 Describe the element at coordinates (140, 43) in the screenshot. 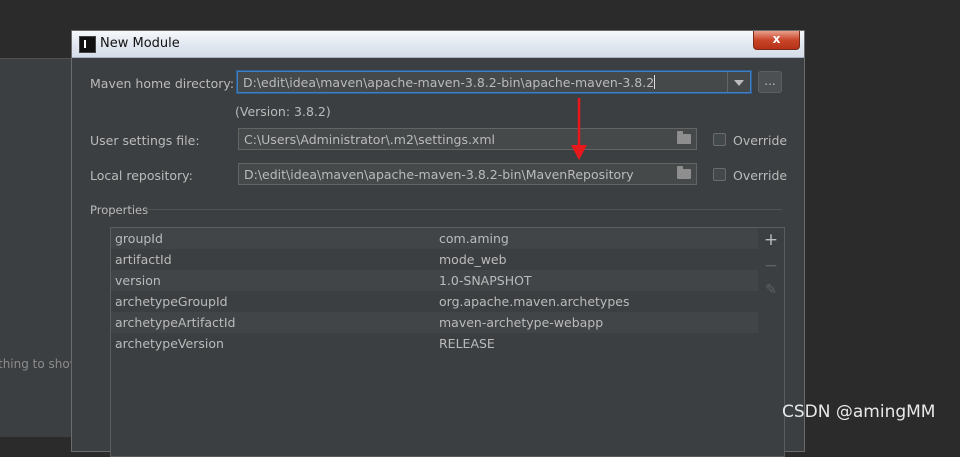

I see `dialog-title: New Module` at that location.